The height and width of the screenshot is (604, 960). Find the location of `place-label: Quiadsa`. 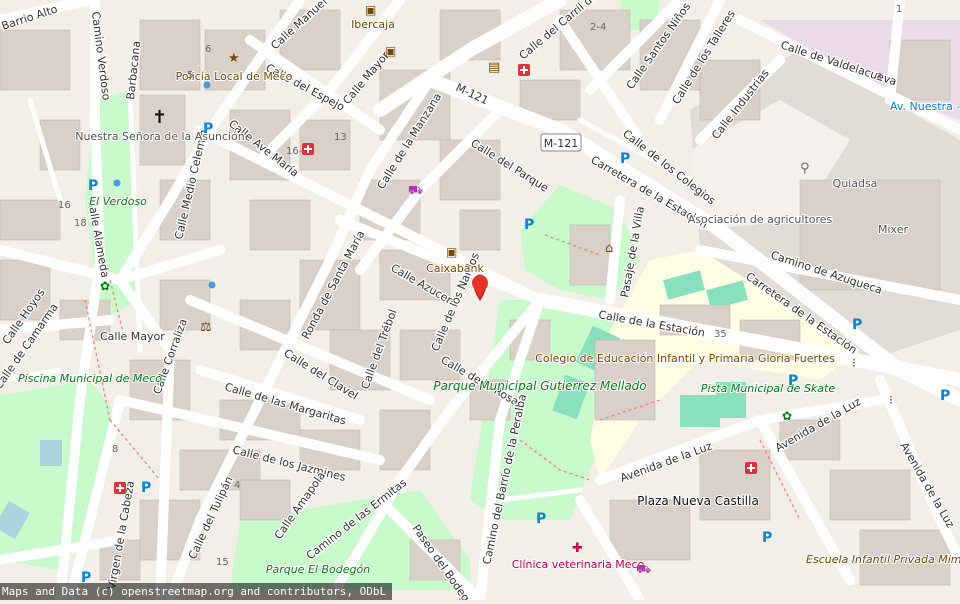

place-label: Quiadsa is located at coordinates (855, 183).